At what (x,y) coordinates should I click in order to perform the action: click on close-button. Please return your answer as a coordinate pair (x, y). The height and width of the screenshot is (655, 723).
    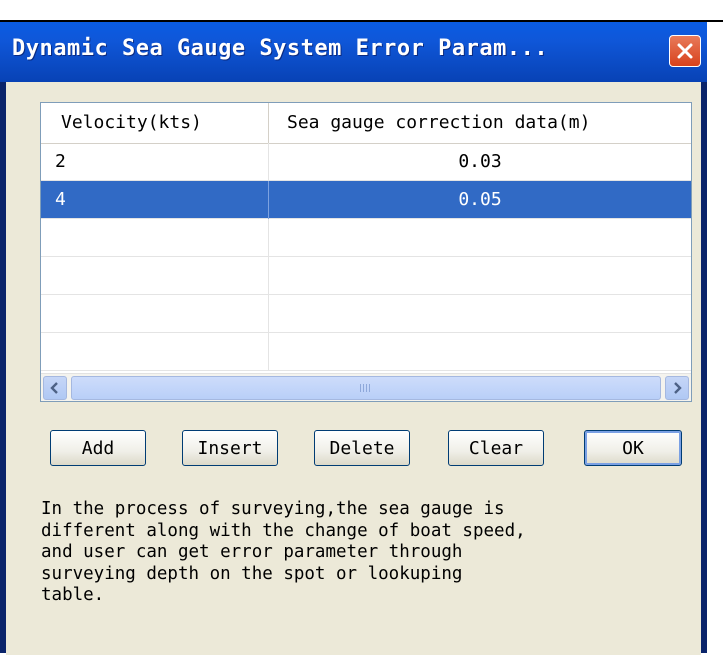
    Looking at the image, I should click on (685, 51).